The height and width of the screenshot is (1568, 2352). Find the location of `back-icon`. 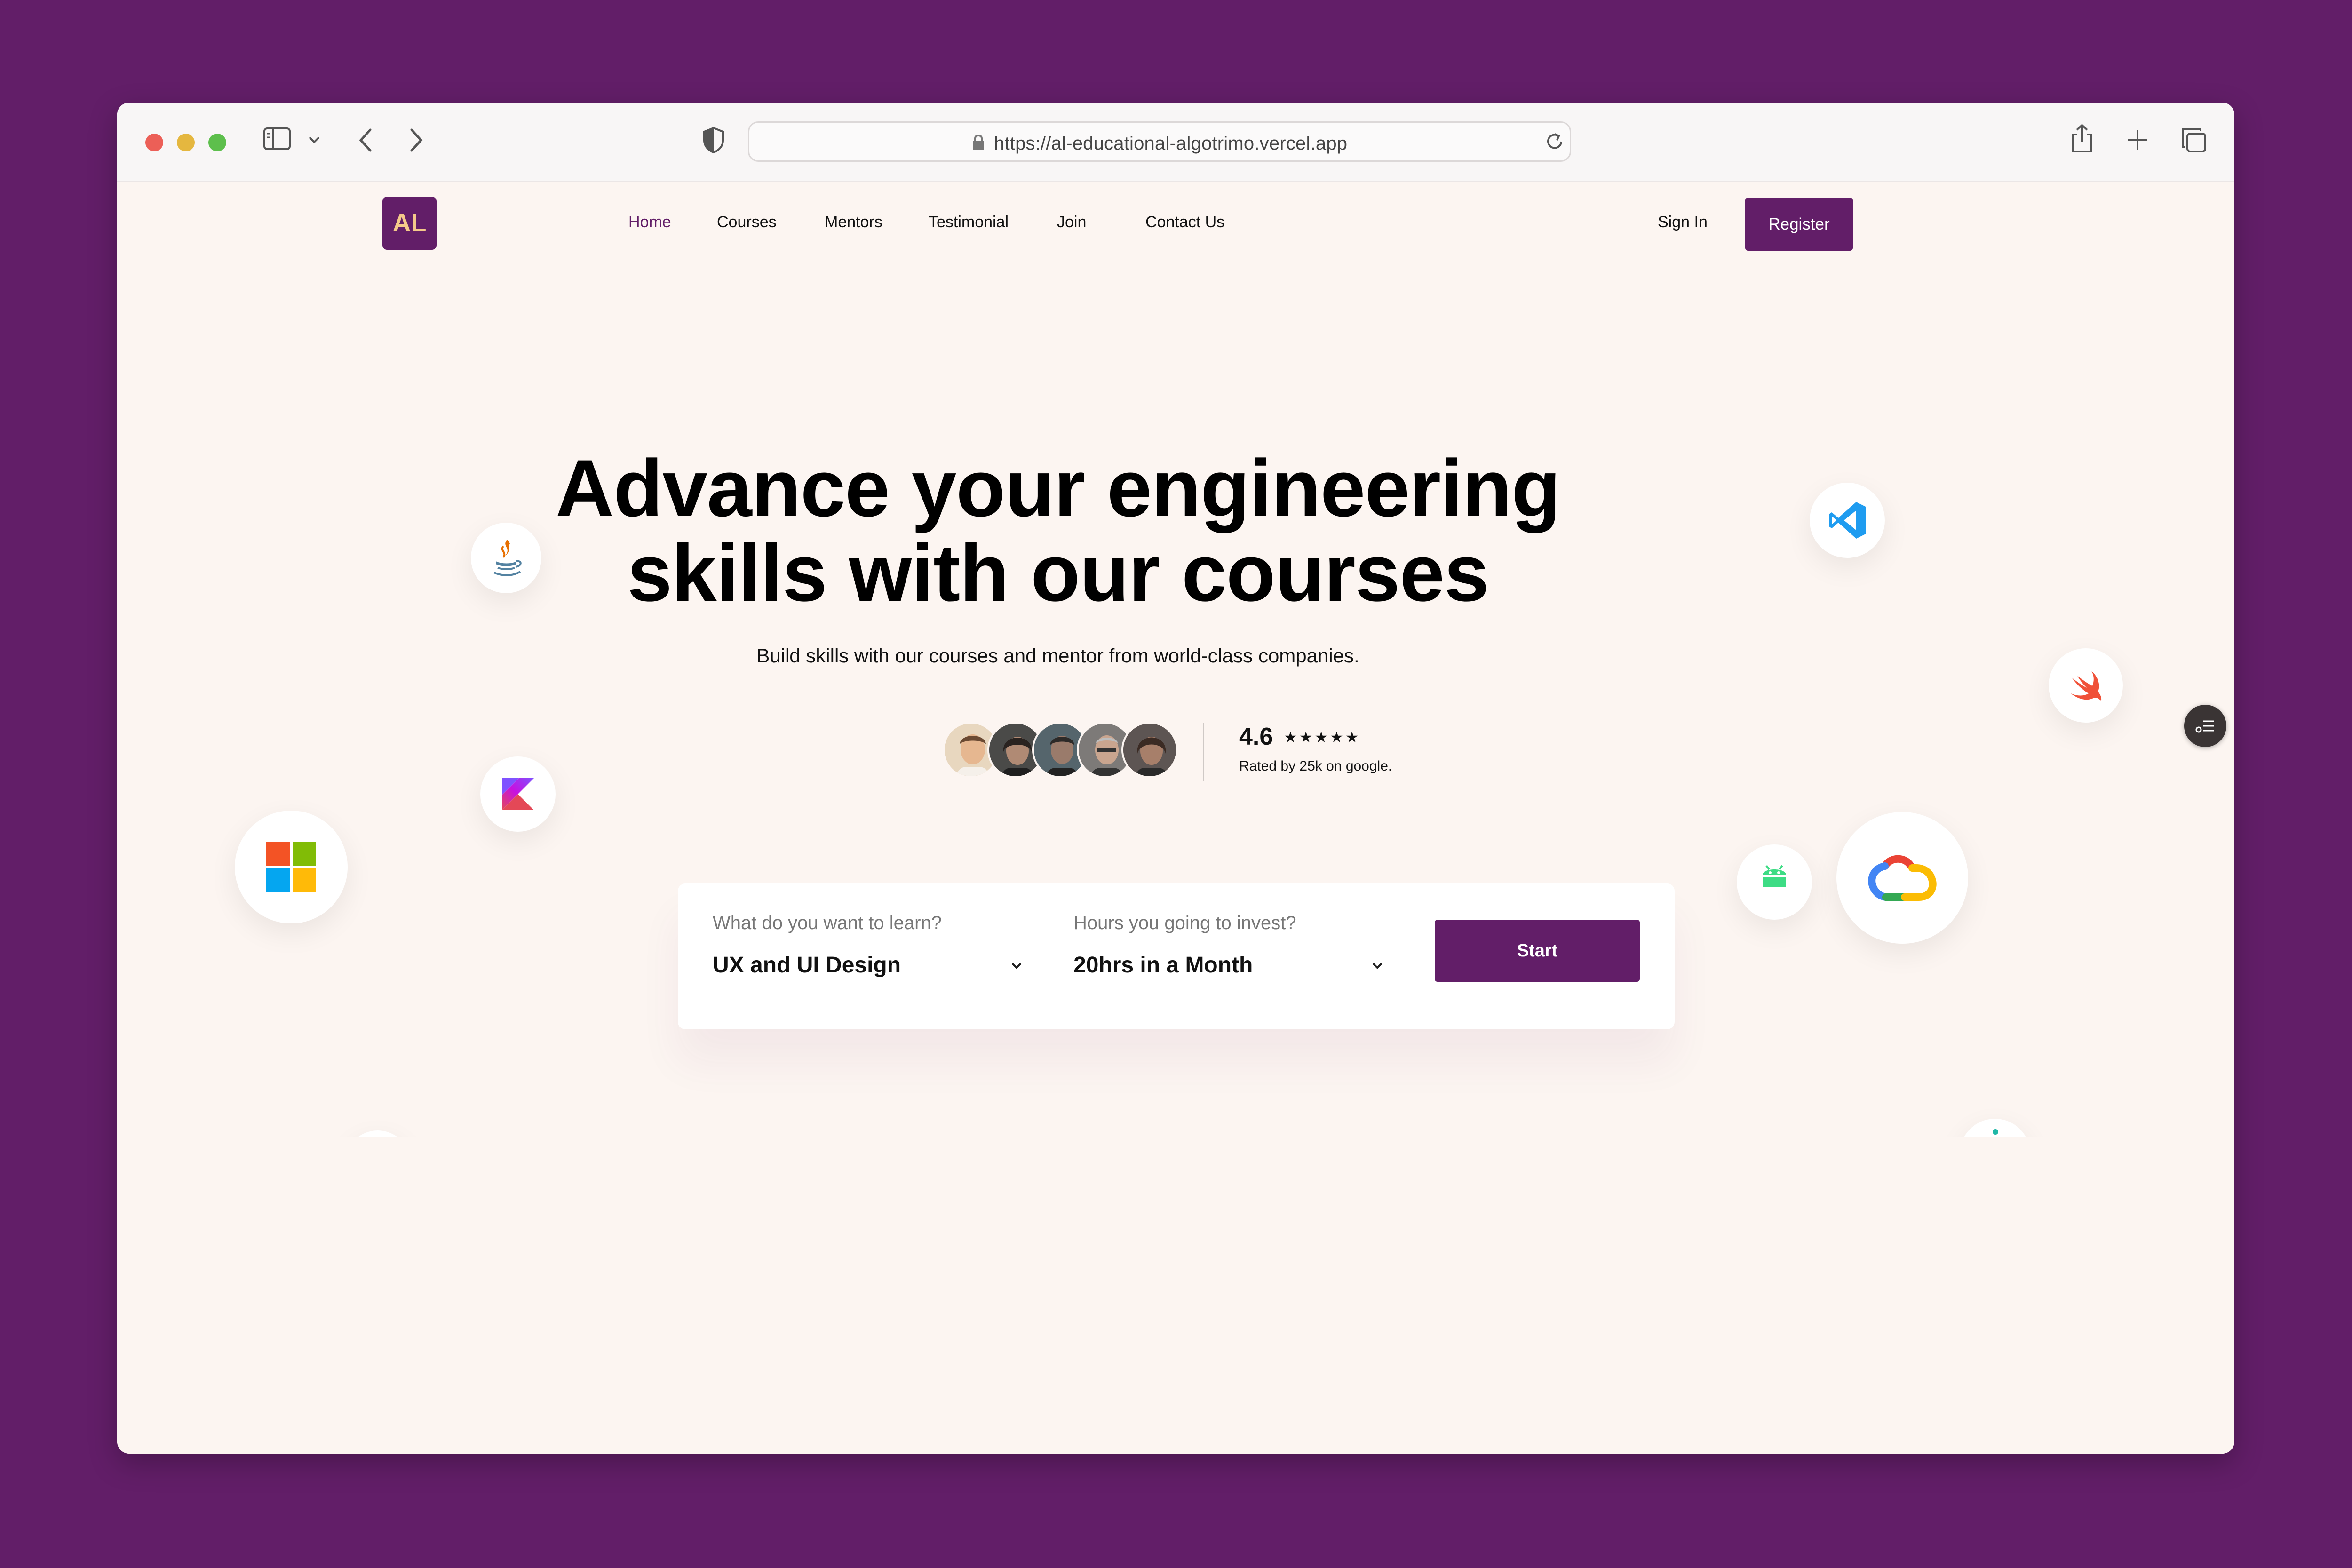

back-icon is located at coordinates (365, 140).